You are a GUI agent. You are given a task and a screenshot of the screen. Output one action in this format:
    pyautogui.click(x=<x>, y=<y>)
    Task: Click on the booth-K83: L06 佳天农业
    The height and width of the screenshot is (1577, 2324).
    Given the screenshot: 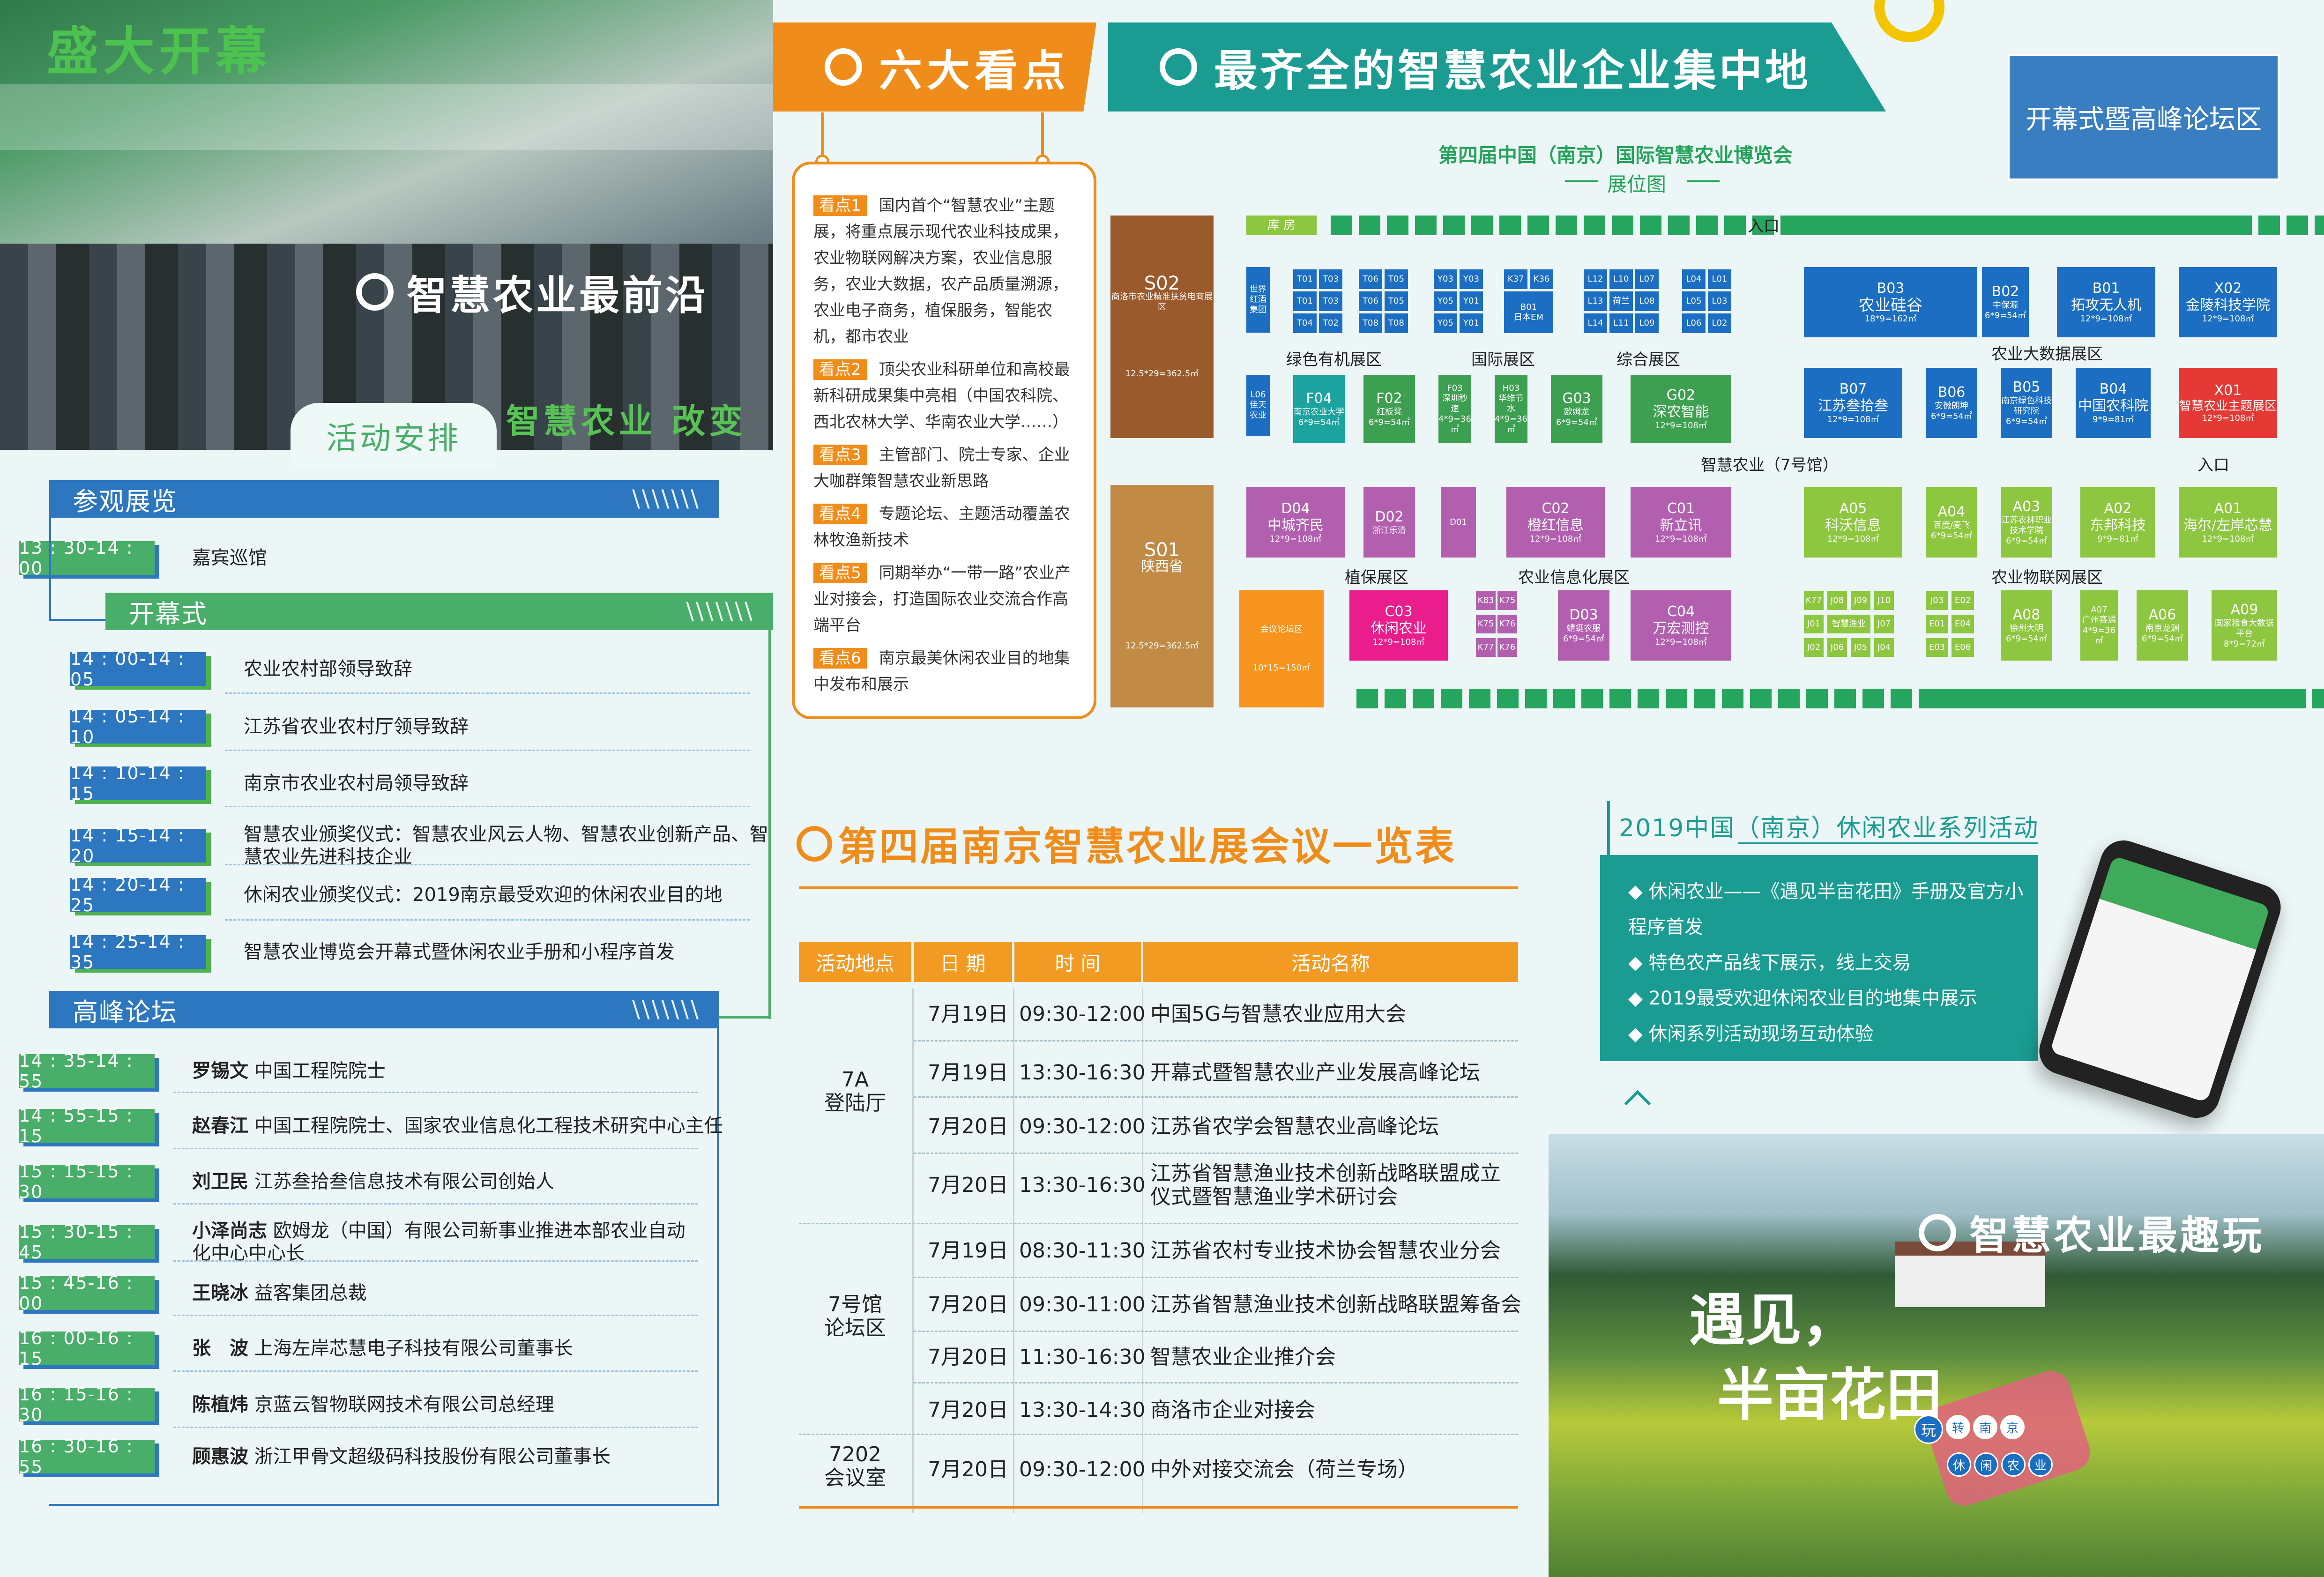 What is the action you would take?
    pyautogui.click(x=1258, y=406)
    